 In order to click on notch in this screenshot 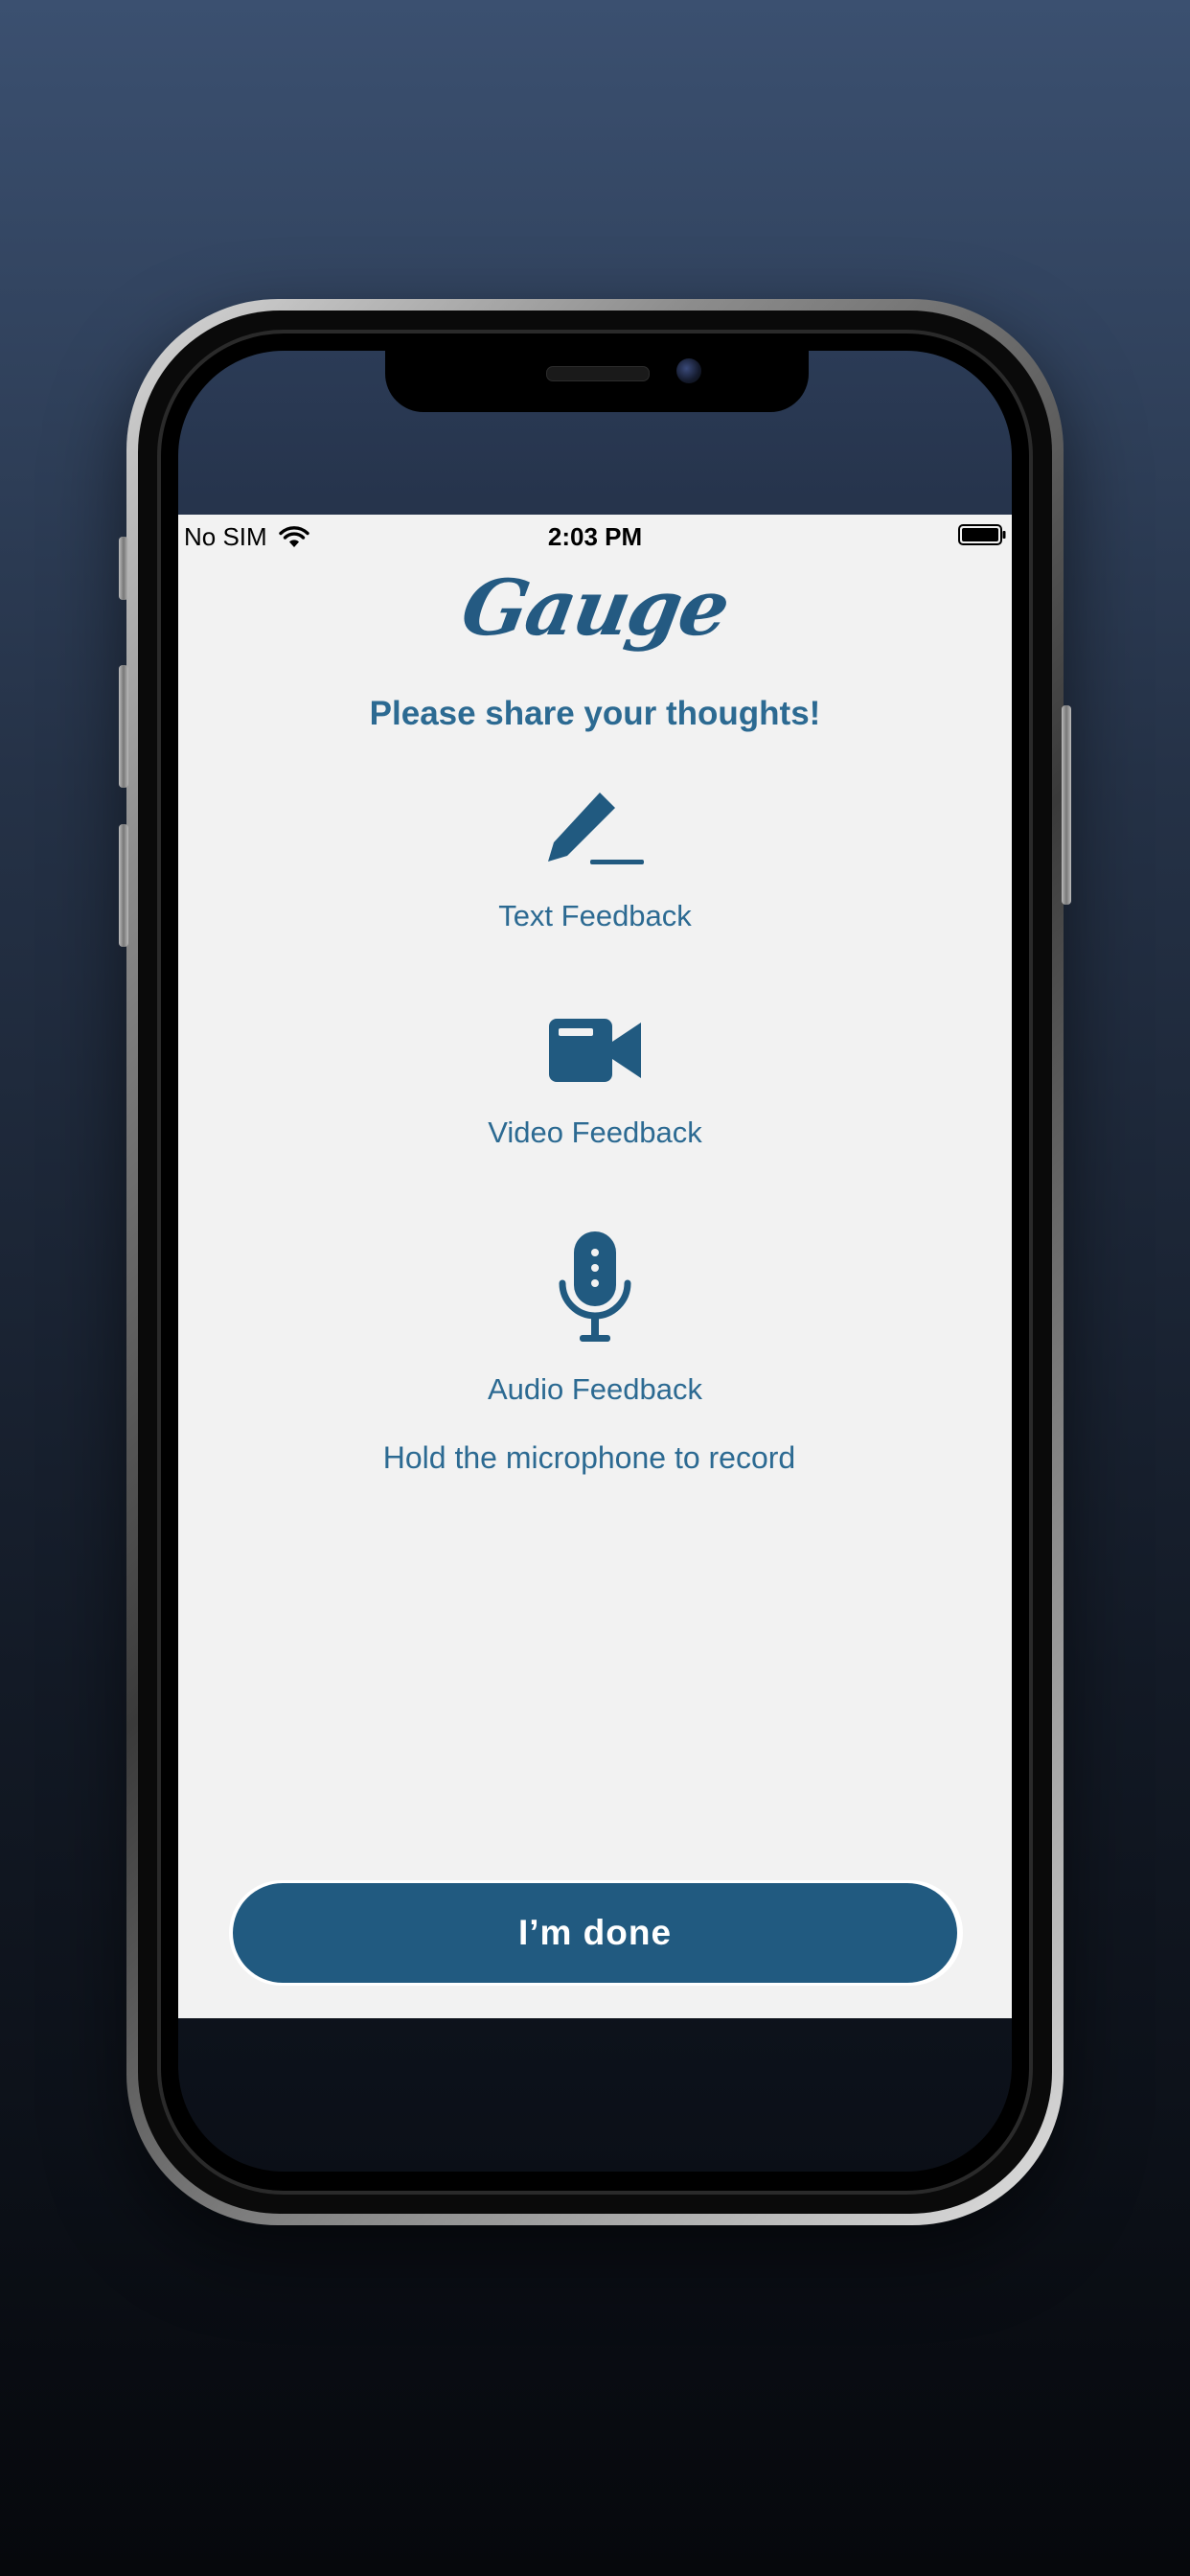, I will do `click(597, 381)`.